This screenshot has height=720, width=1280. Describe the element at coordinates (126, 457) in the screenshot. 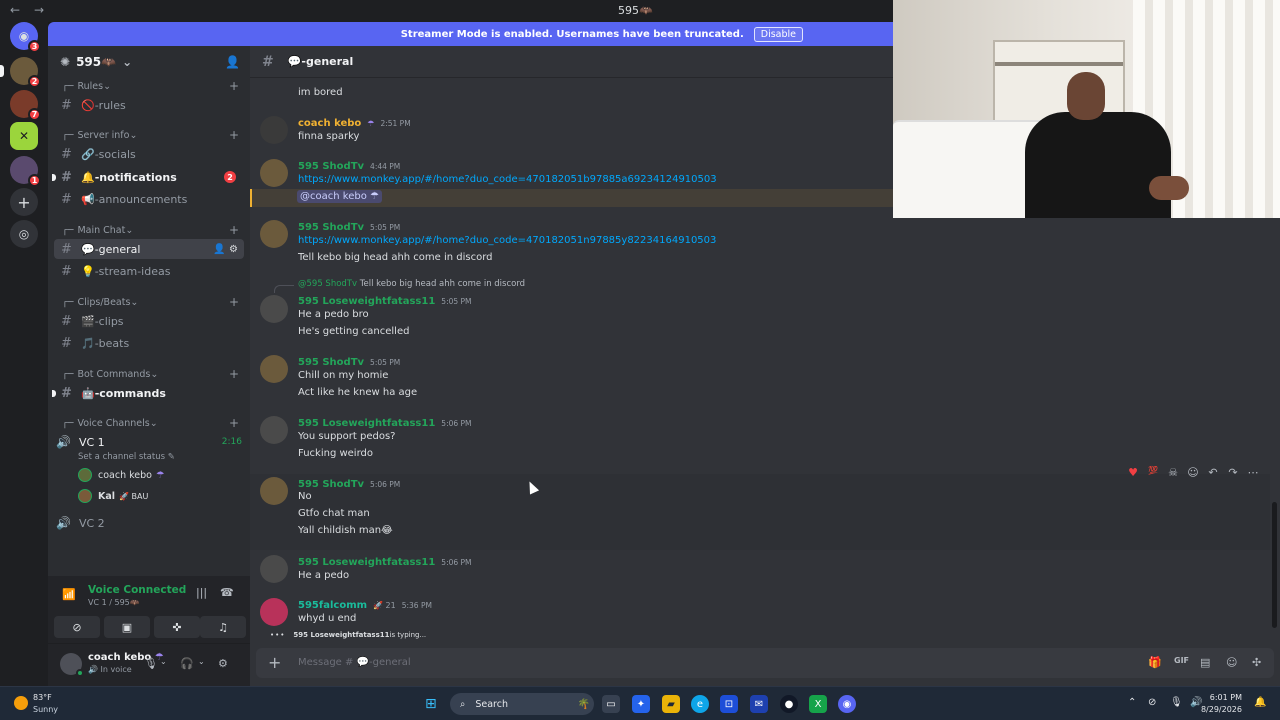

I see `set-channel-status: Set a channel status ✎` at that location.